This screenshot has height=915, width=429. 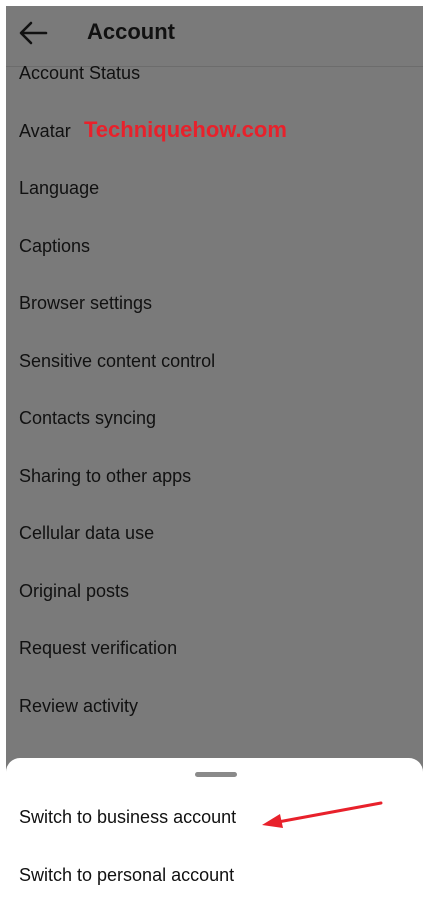 What do you see at coordinates (214, 74) in the screenshot?
I see `menu-item-account-status: Account Status` at bounding box center [214, 74].